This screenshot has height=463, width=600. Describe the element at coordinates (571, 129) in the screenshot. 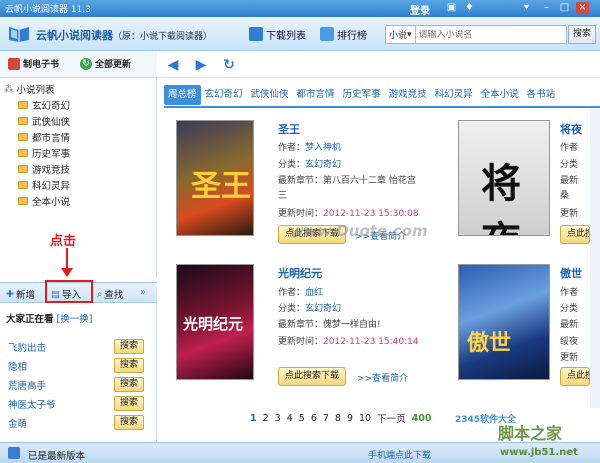

I see `book-title: 将夜` at that location.